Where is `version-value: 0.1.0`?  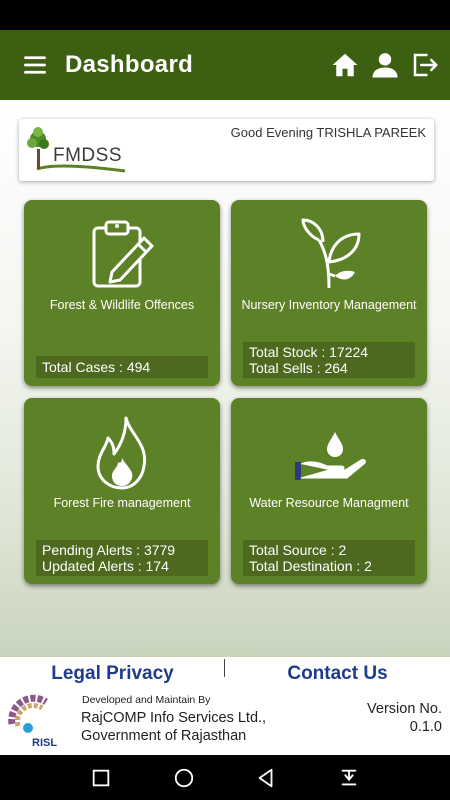 version-value: 0.1.0 is located at coordinates (425, 727).